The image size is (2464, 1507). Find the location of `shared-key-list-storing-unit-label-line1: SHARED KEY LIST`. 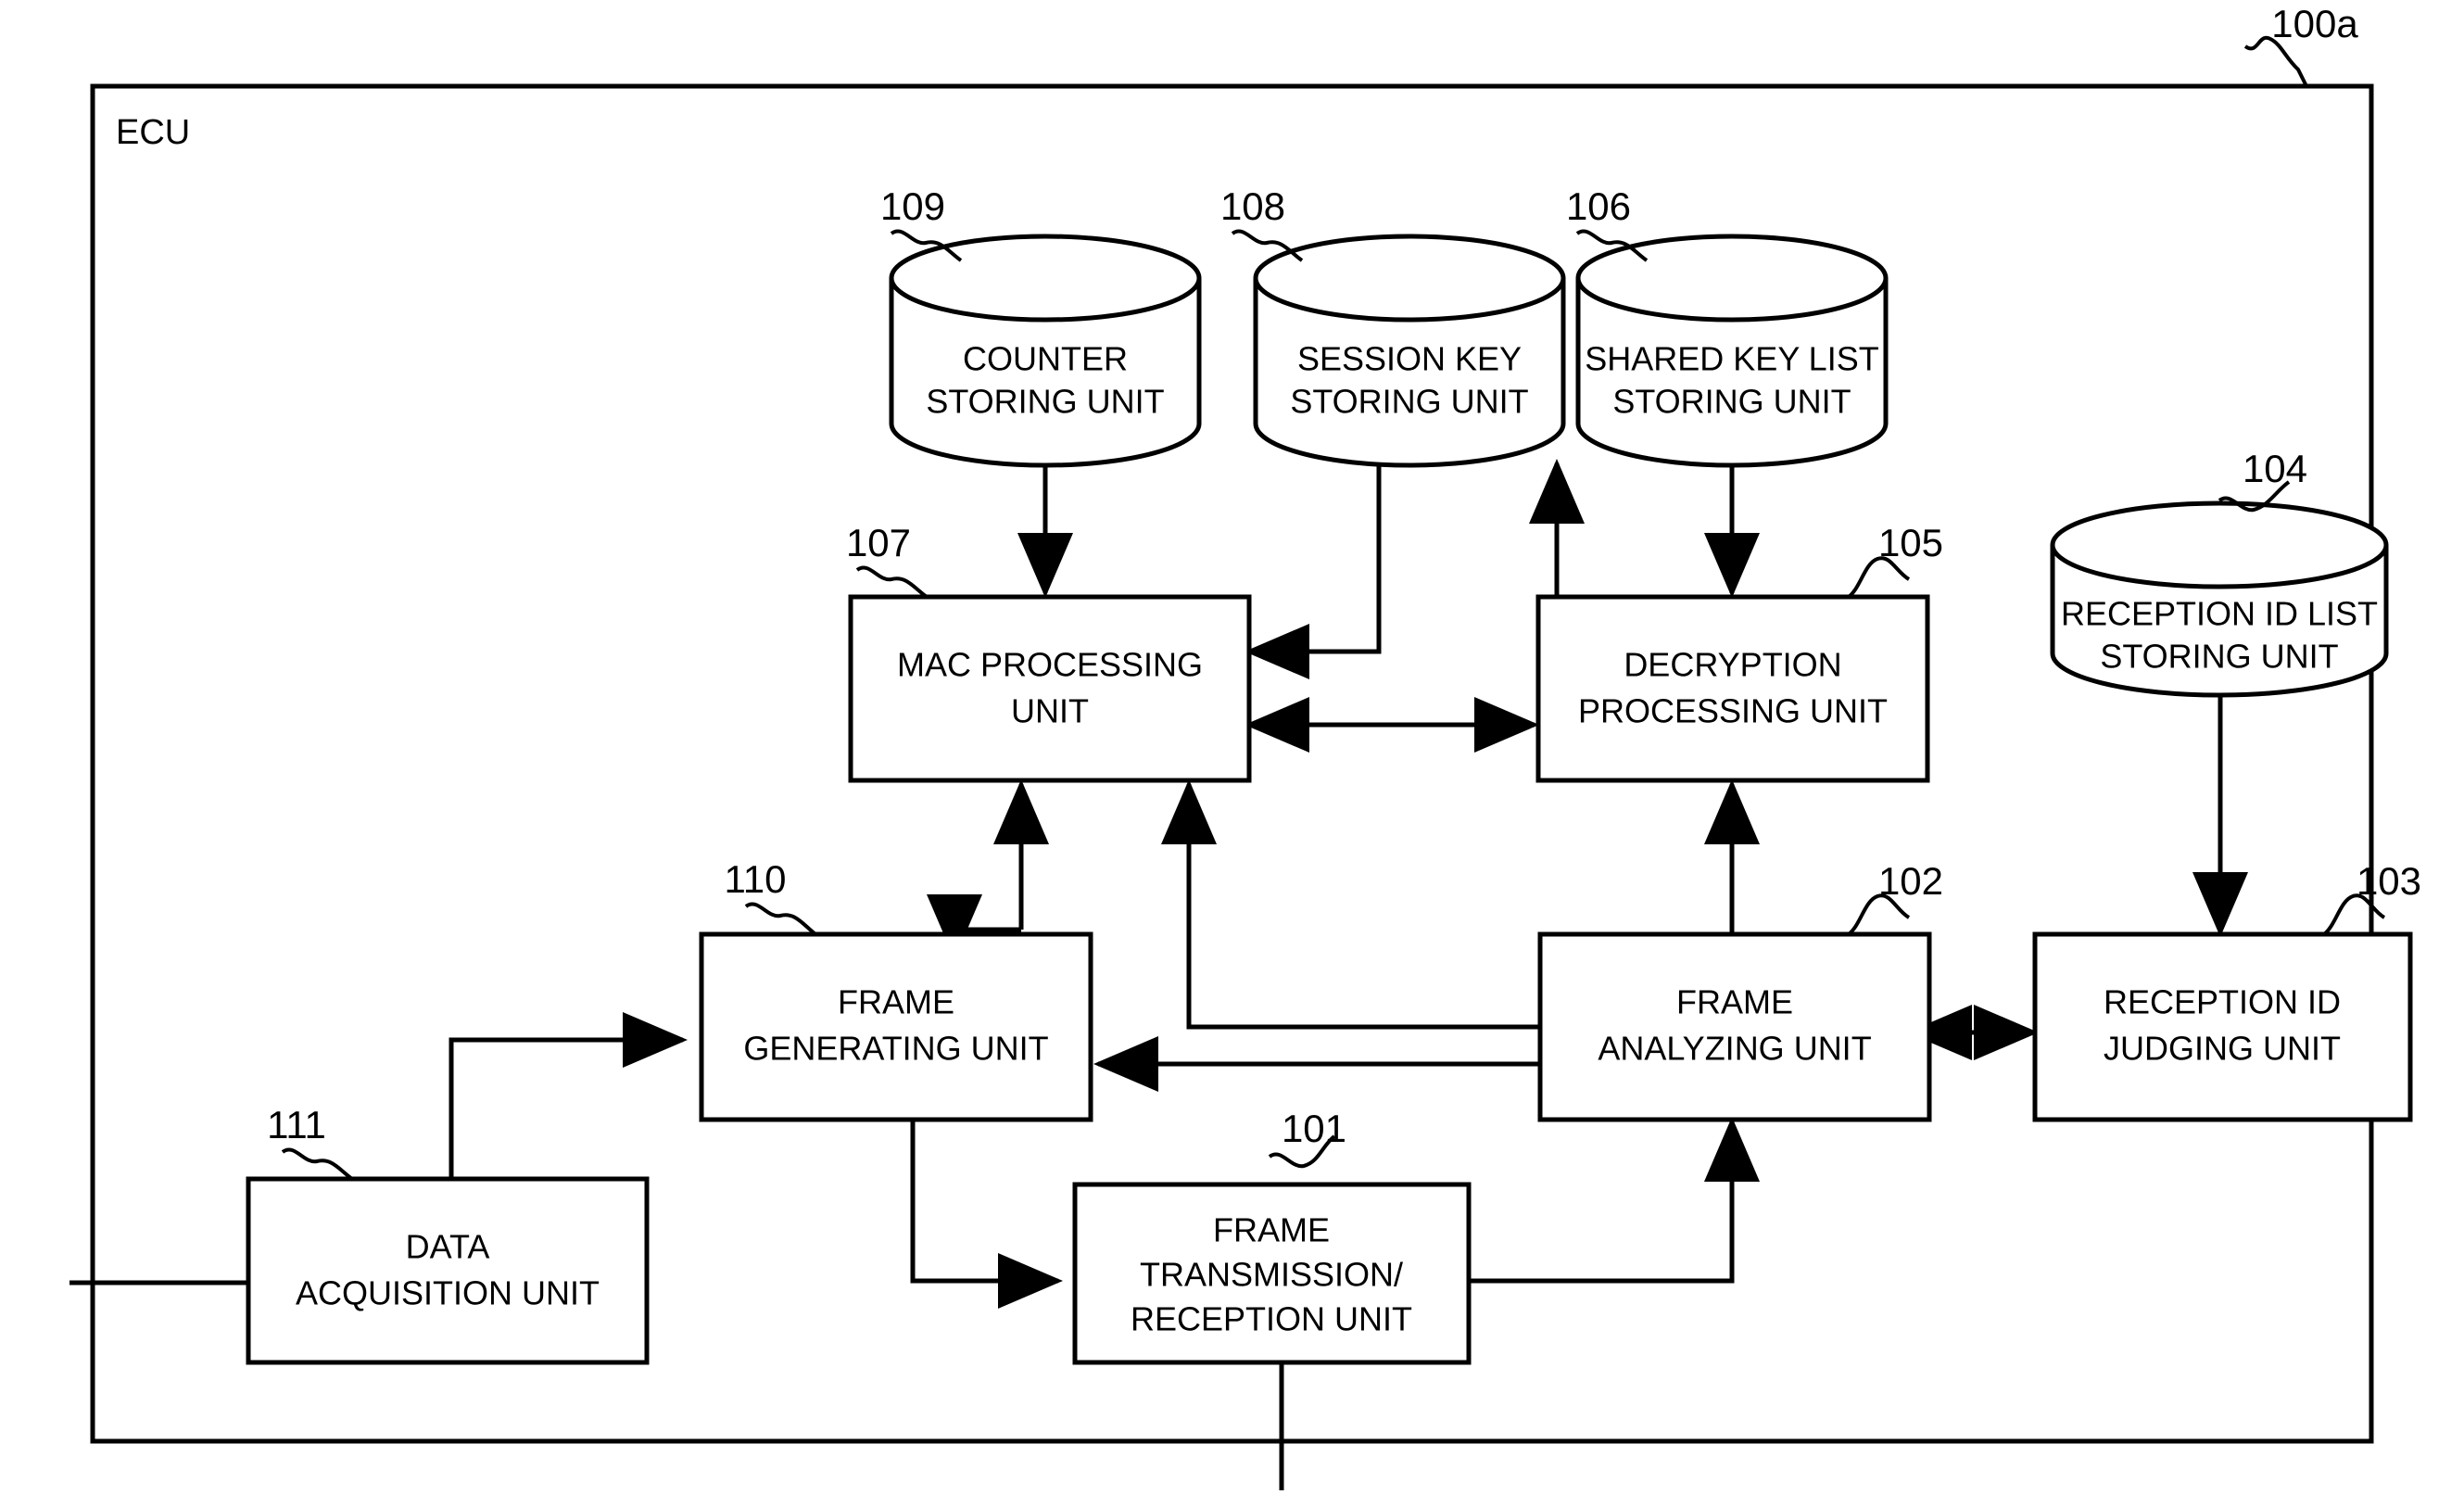

shared-key-list-storing-unit-label-line1: SHARED KEY LIST is located at coordinates (1732, 359).